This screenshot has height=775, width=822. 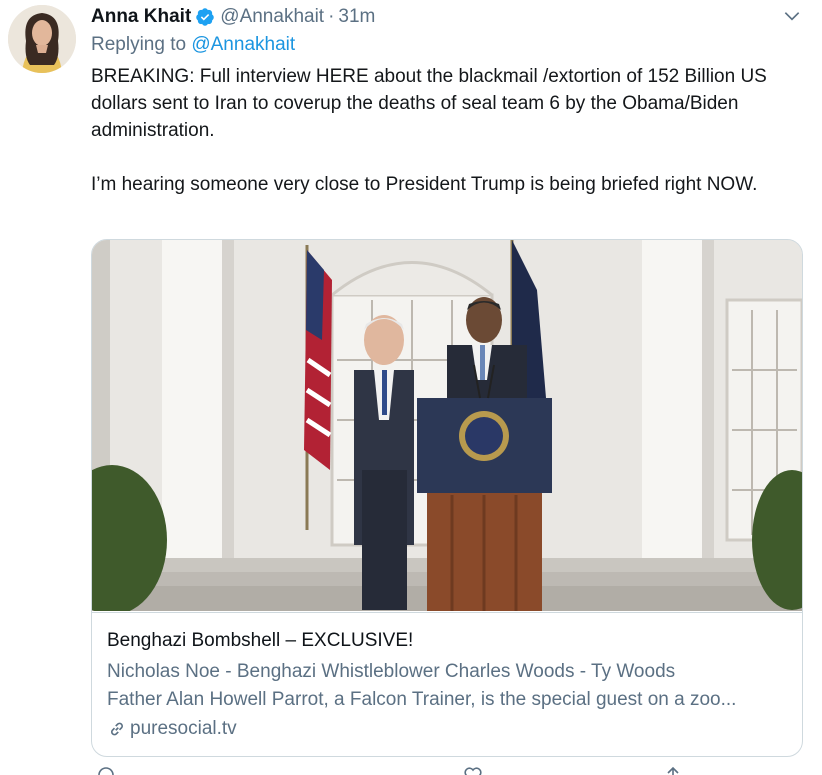 I want to click on tweet-timestamp: 31m, so click(x=356, y=17).